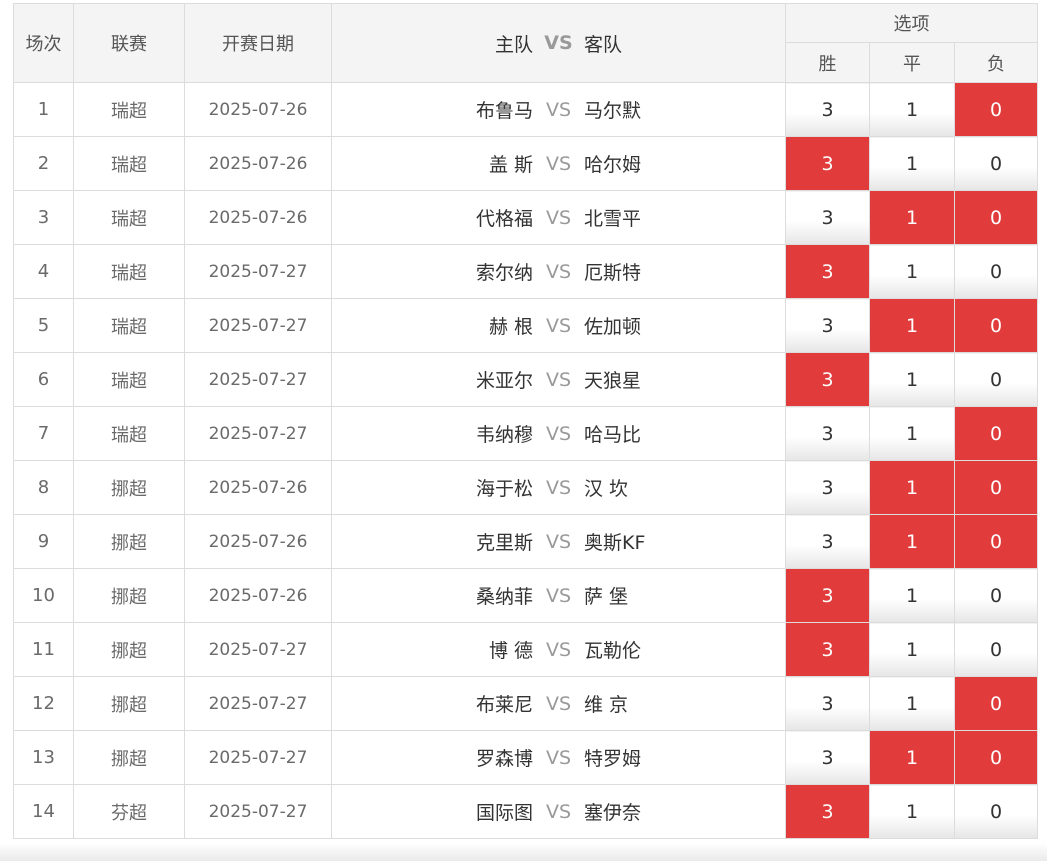  Describe the element at coordinates (602, 44) in the screenshot. I see `header-away: 客队` at that location.